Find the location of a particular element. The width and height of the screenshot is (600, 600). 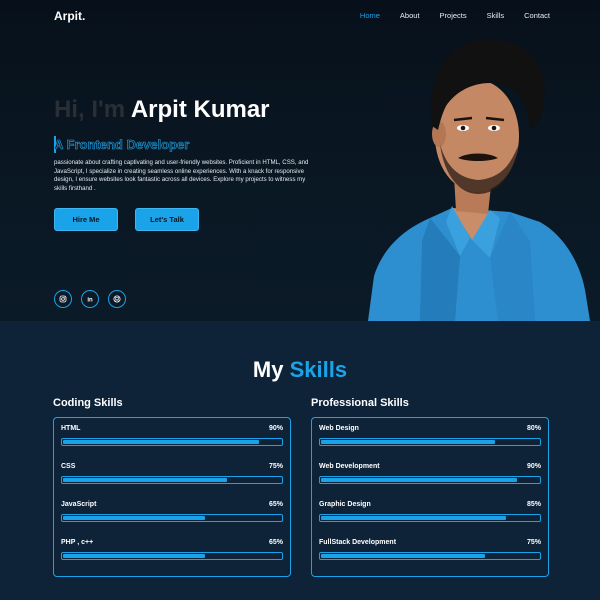

nav-item-contact: Contact is located at coordinates (537, 15).